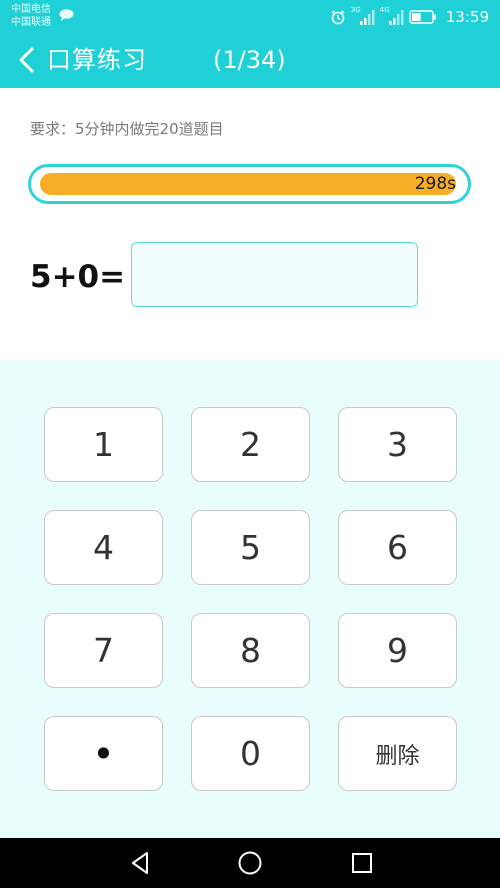 The width and height of the screenshot is (500, 888). Describe the element at coordinates (250, 17) in the screenshot. I see `status-bar: 中国电信 中国联通 3G 4G 13:59` at that location.